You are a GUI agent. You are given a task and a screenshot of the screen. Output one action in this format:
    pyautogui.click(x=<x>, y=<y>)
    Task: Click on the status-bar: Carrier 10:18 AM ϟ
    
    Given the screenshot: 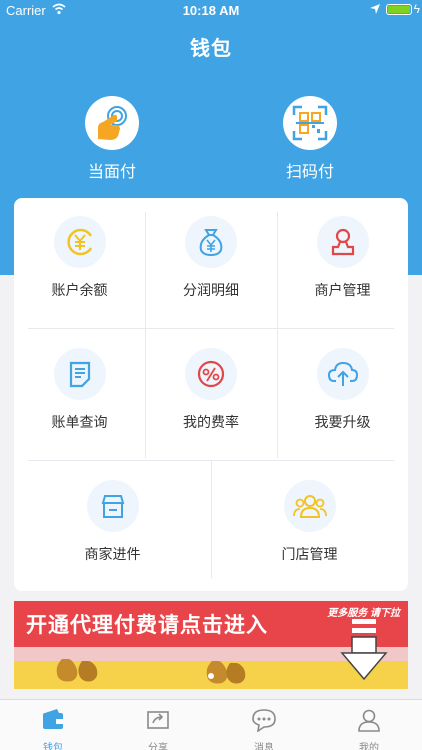 What is the action you would take?
    pyautogui.click(x=211, y=11)
    